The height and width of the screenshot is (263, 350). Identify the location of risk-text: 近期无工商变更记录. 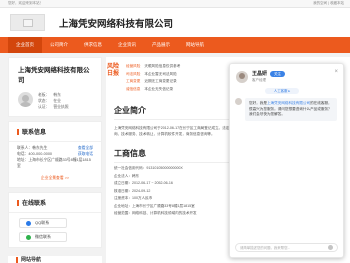
(160, 81).